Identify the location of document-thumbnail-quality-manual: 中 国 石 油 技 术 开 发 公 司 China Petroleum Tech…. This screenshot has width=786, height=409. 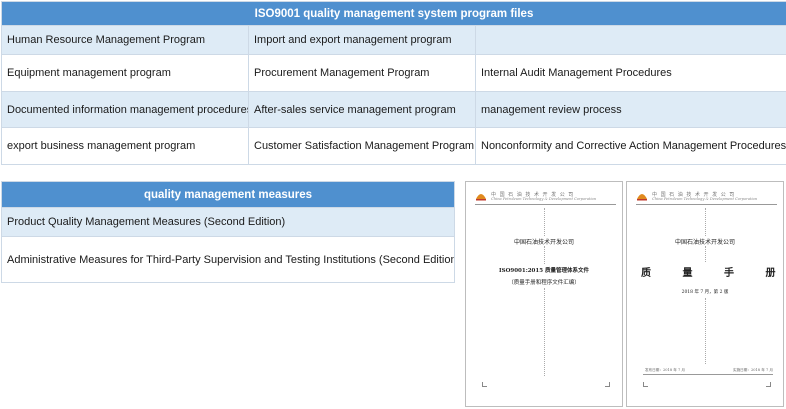
(705, 294).